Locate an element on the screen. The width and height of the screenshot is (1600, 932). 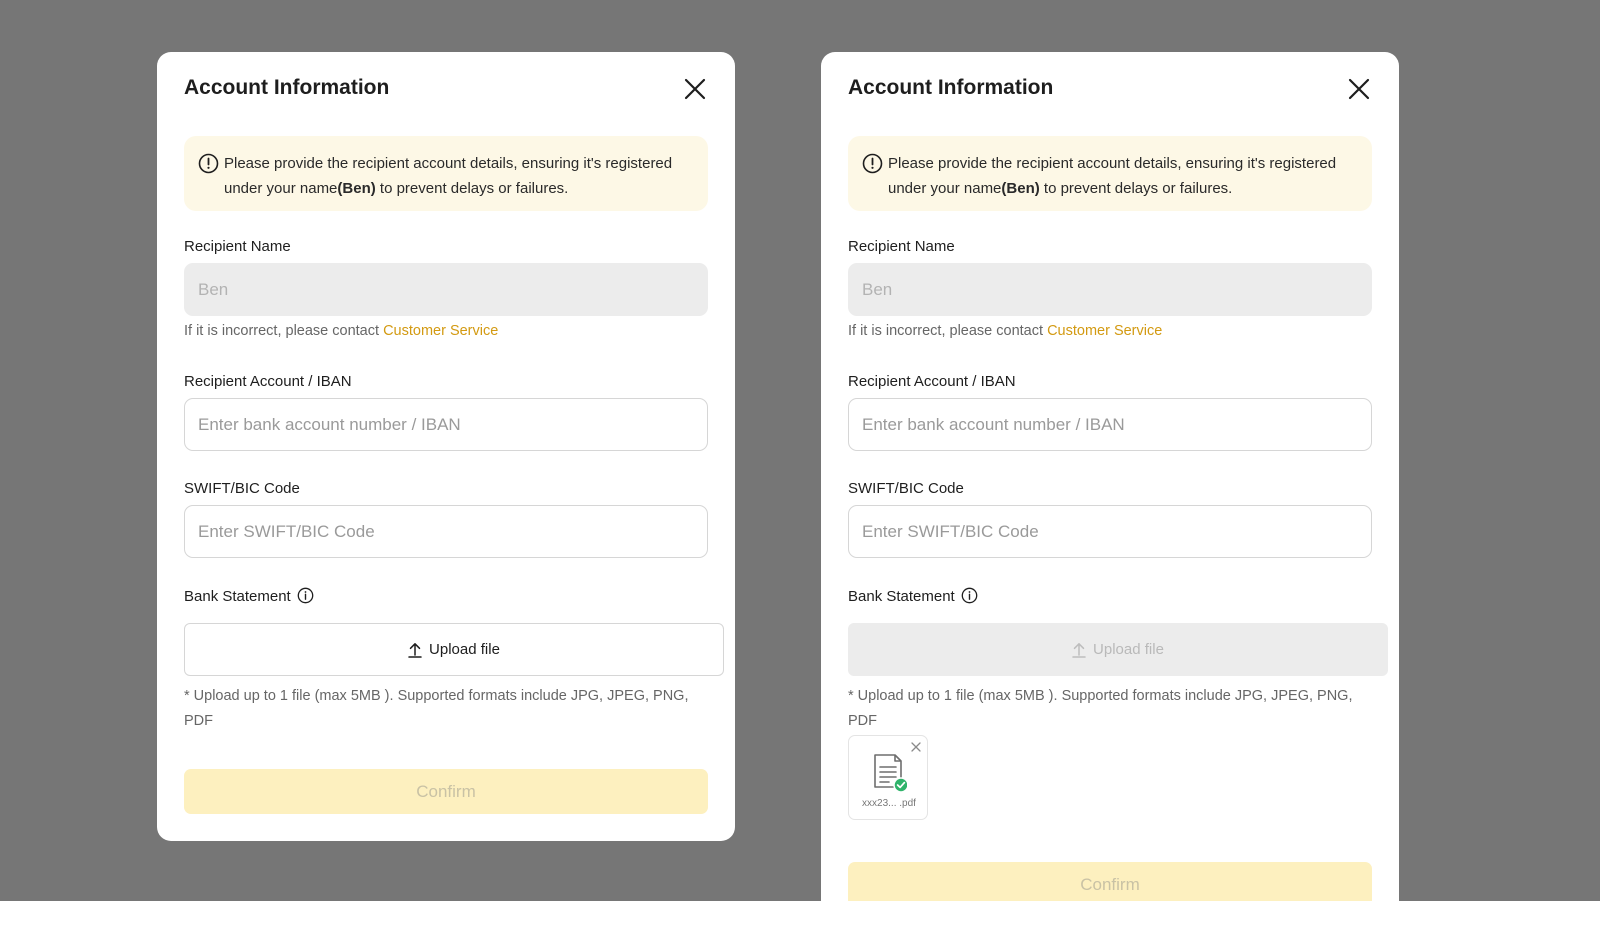
document-check-icon is located at coordinates (890, 773).